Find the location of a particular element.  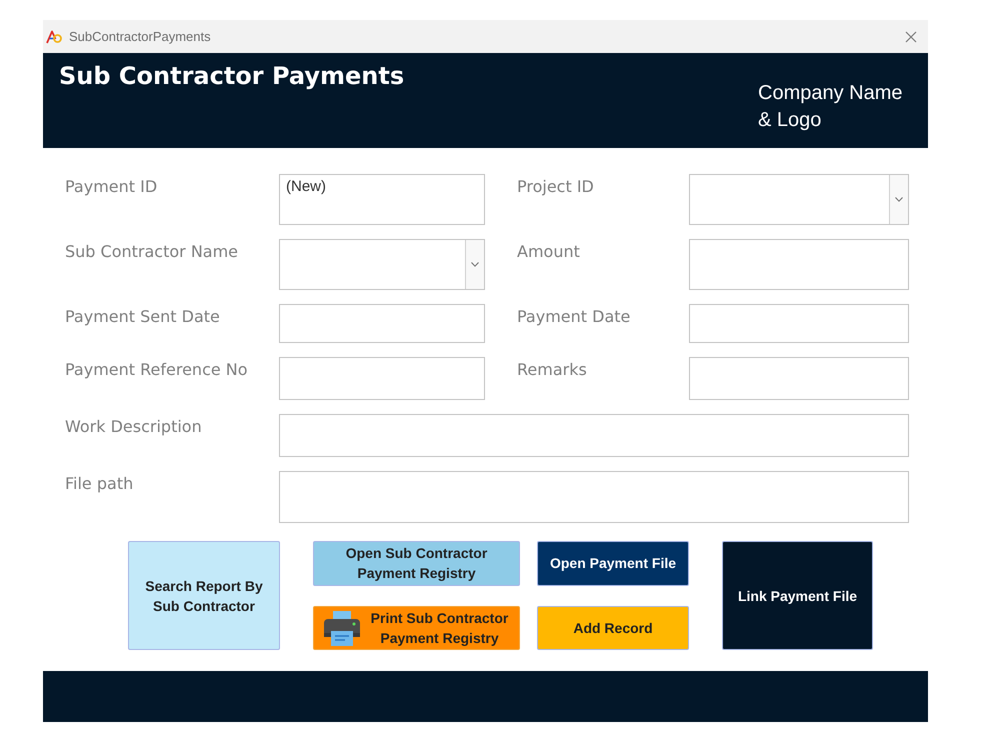

text-field: (New) is located at coordinates (382, 199).